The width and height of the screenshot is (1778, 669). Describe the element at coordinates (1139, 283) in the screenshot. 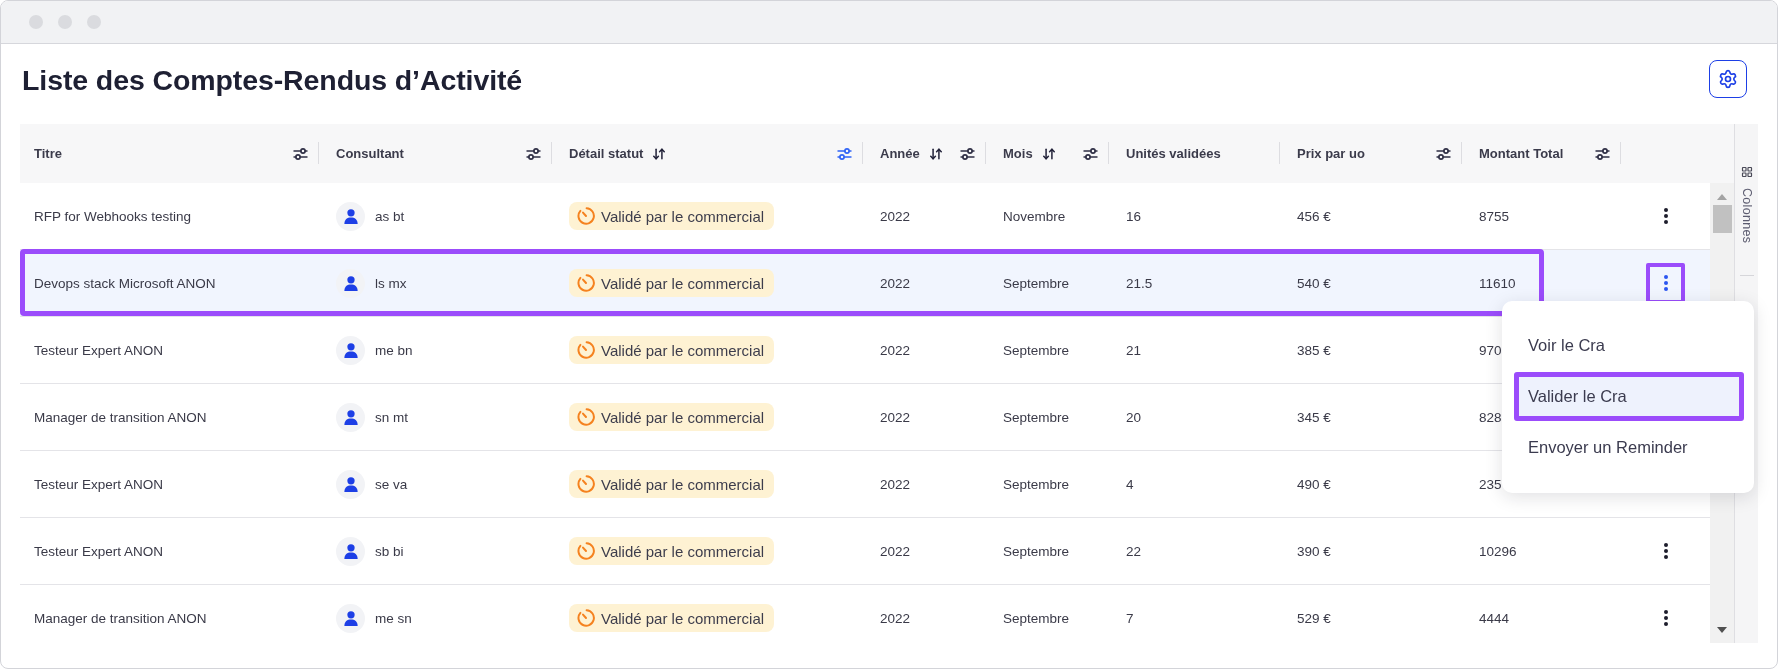

I see `cell-text: 21.5` at that location.